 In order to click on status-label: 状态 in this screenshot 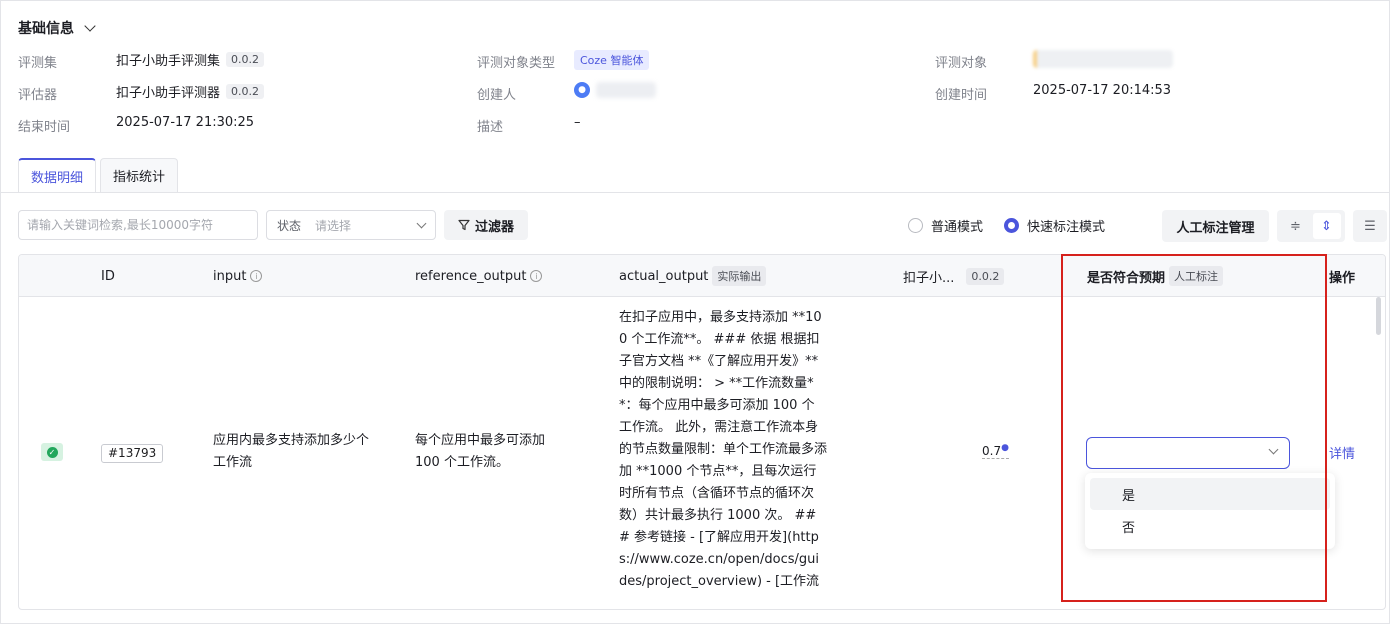, I will do `click(289, 225)`.